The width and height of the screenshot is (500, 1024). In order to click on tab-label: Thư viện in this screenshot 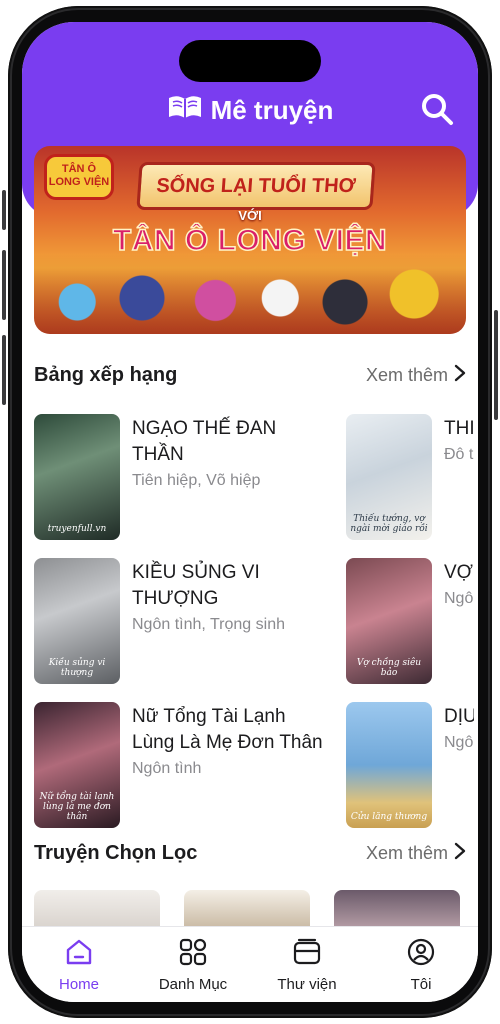, I will do `click(307, 984)`.